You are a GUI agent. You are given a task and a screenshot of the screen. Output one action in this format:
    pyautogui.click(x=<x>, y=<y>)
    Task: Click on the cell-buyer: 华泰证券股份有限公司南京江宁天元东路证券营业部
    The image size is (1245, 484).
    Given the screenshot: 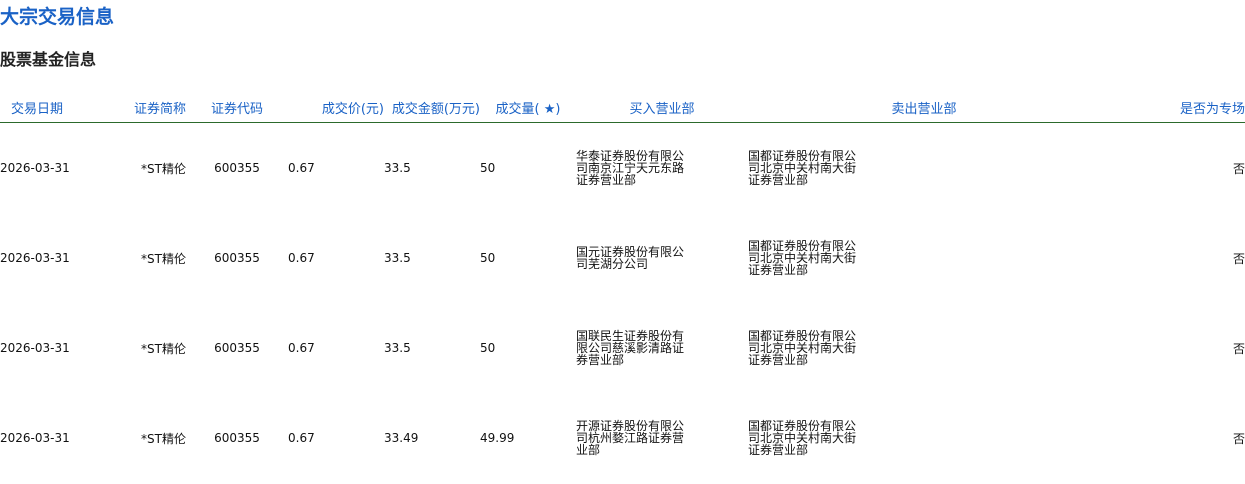 What is the action you would take?
    pyautogui.click(x=662, y=168)
    